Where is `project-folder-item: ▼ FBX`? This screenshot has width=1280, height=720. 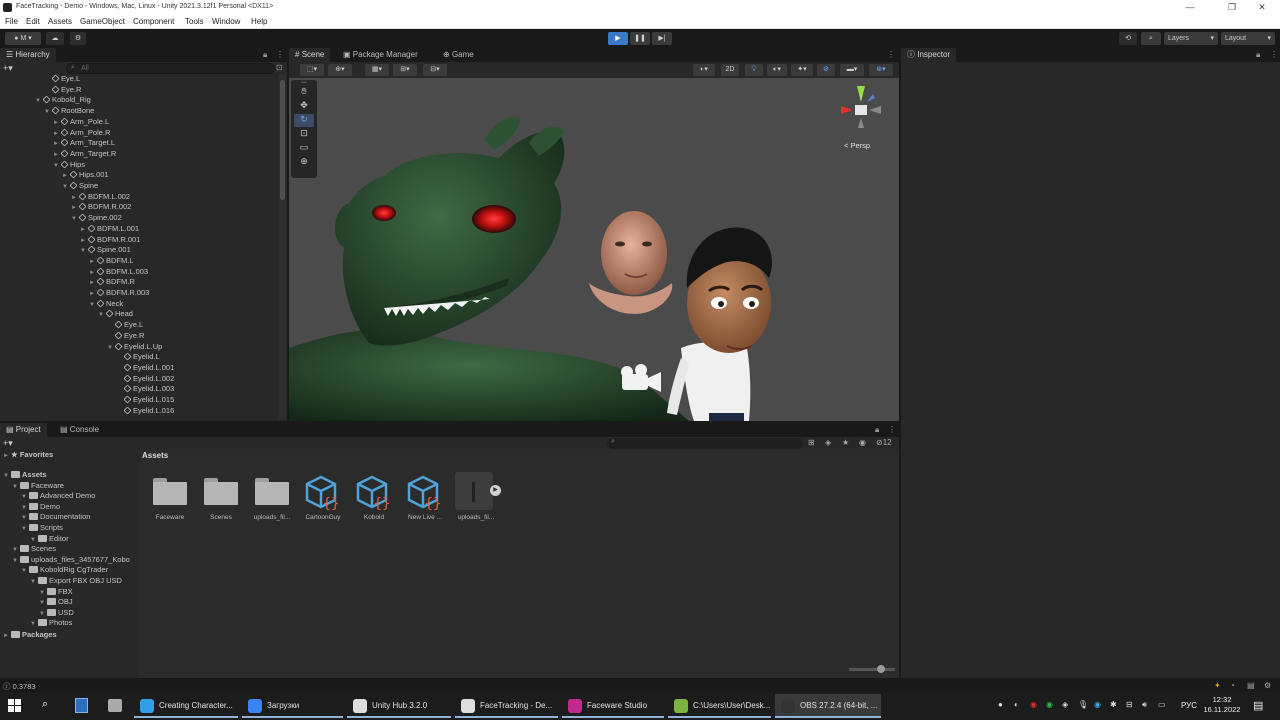
project-folder-item: ▼ FBX is located at coordinates (56, 592).